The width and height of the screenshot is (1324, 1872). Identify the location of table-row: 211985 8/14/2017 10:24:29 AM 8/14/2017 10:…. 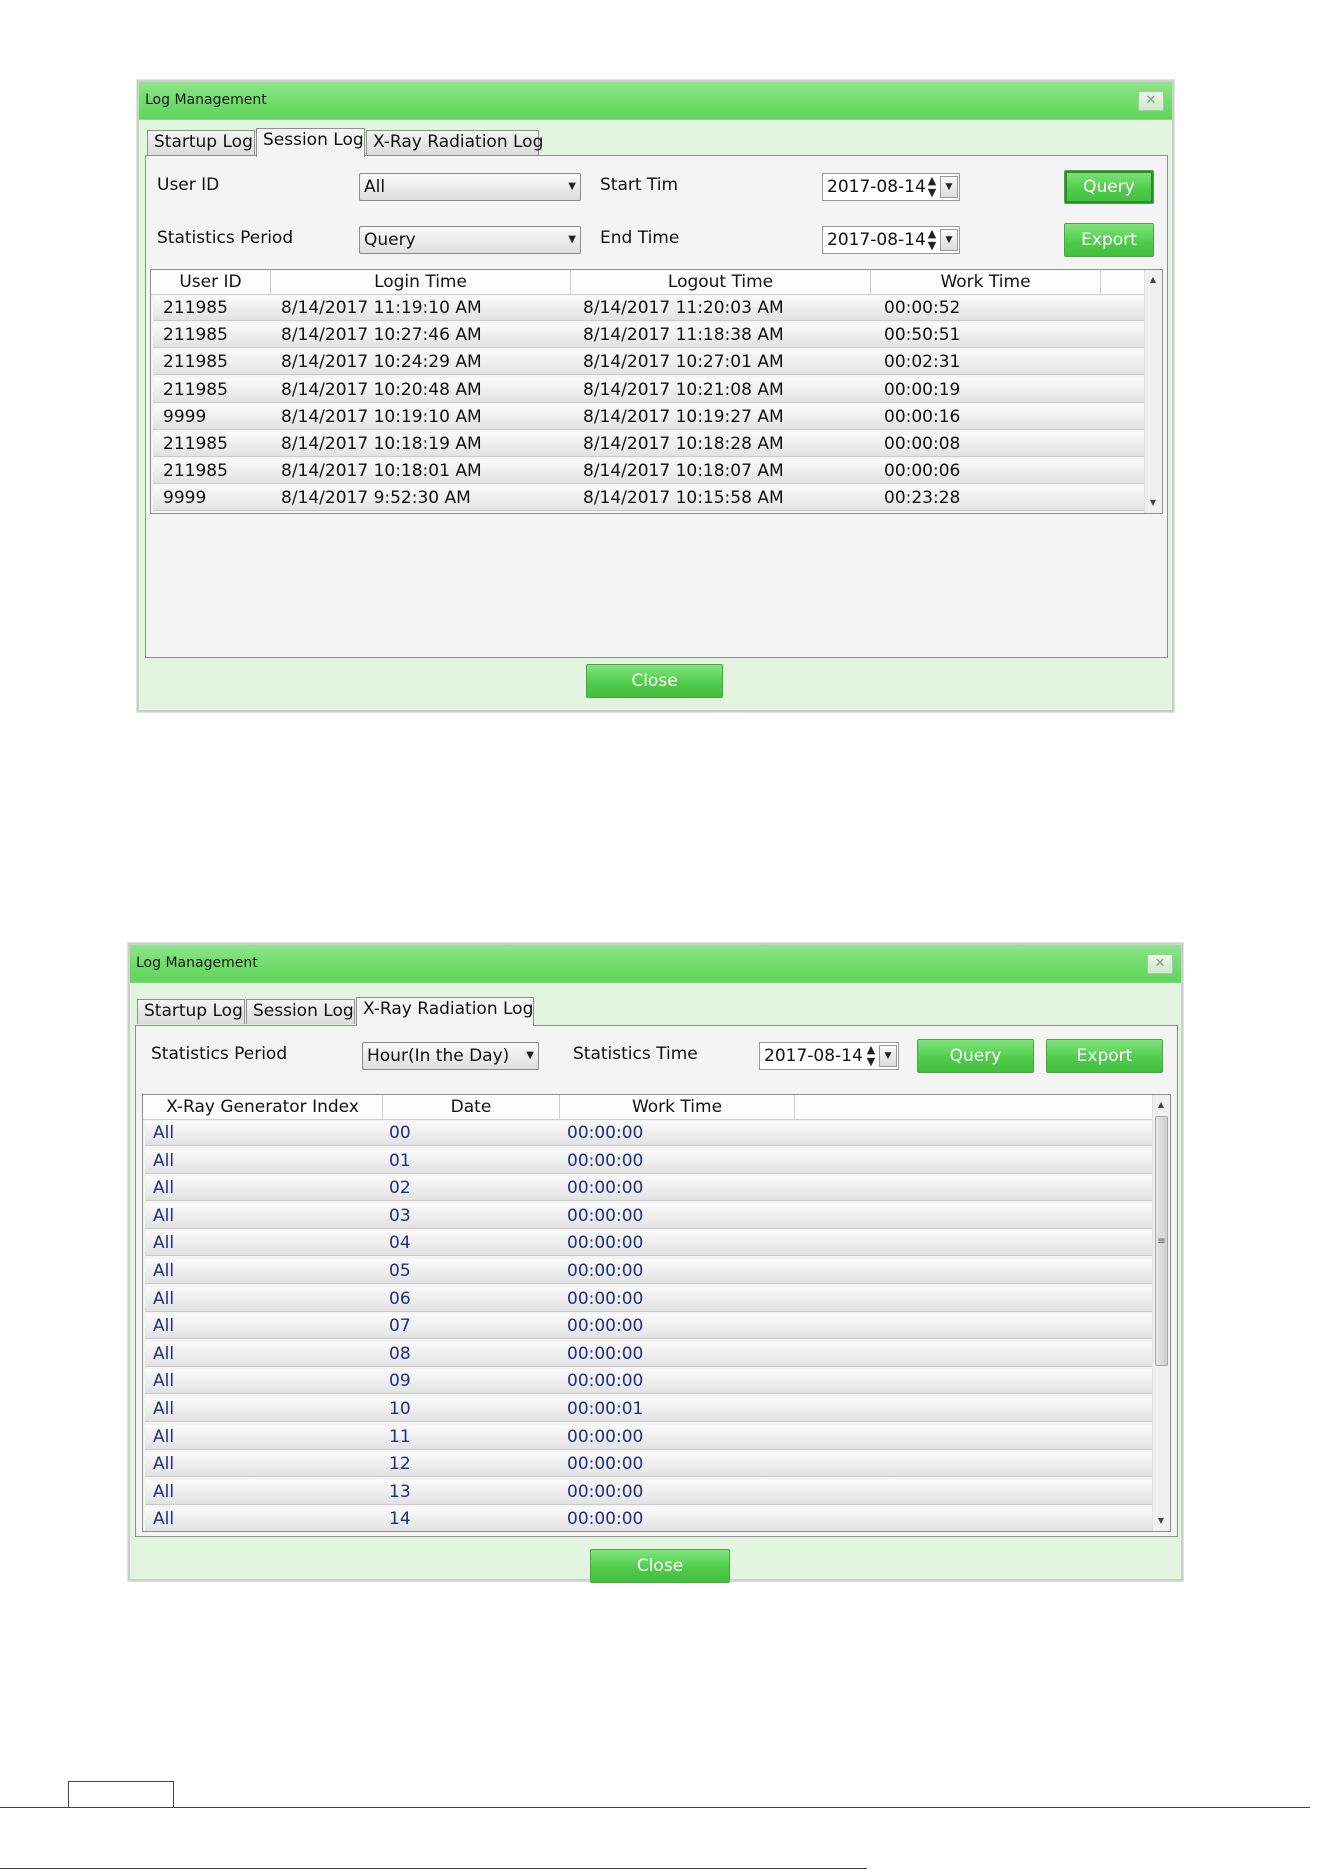
(648, 363).